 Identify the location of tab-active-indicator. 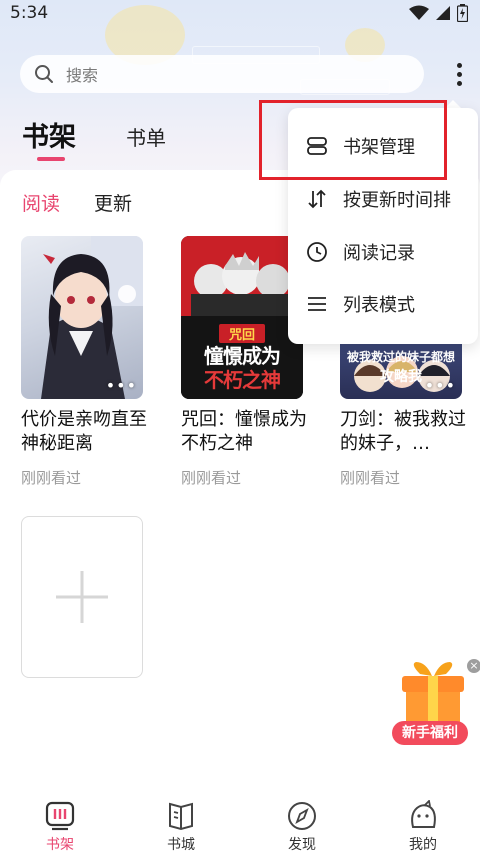
(51, 159).